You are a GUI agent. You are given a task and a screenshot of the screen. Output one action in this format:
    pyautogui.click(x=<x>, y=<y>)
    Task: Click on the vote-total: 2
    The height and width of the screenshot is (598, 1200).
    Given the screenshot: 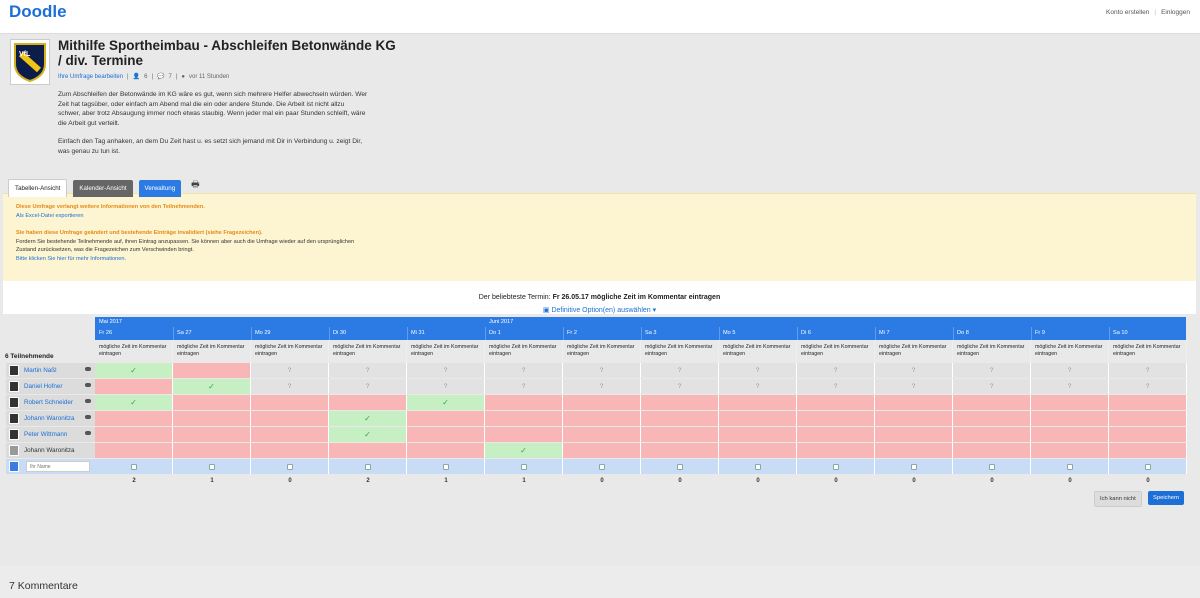 What is the action you would take?
    pyautogui.click(x=134, y=481)
    